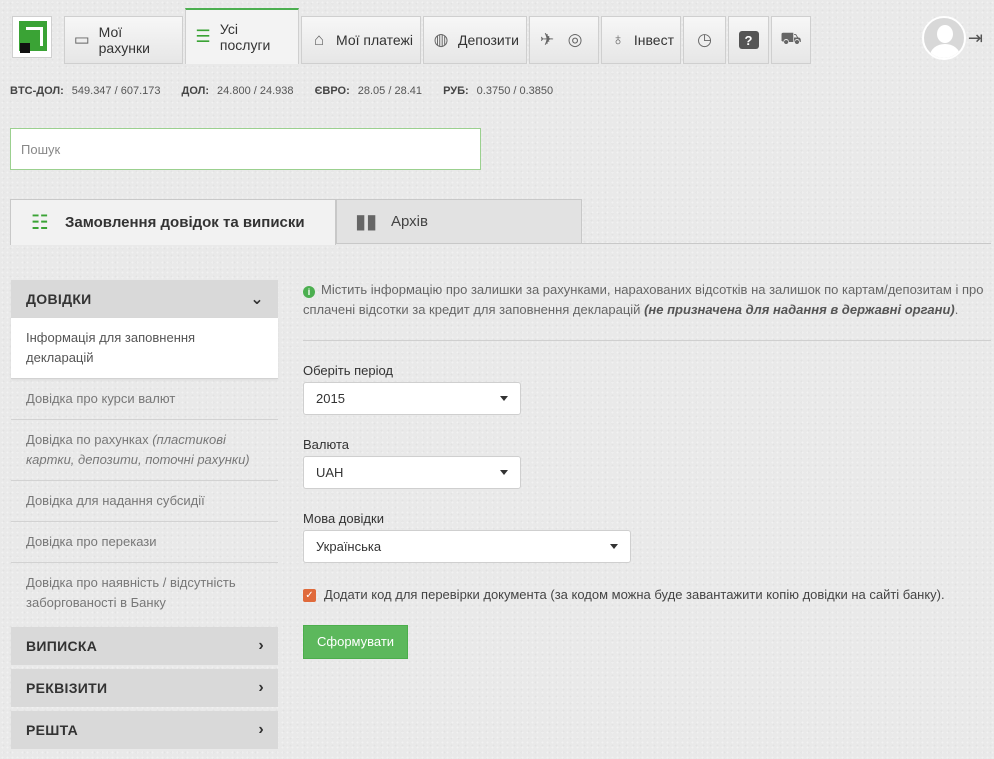 This screenshot has width=994, height=759. I want to click on rate-name: ДОЛ:, so click(195, 91).